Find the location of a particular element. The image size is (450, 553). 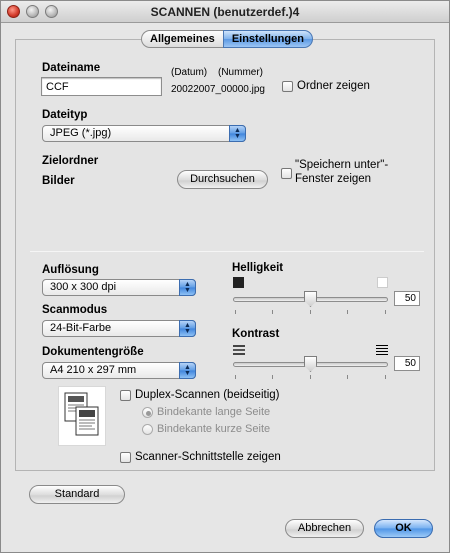

high-contrast-icon is located at coordinates (382, 350).